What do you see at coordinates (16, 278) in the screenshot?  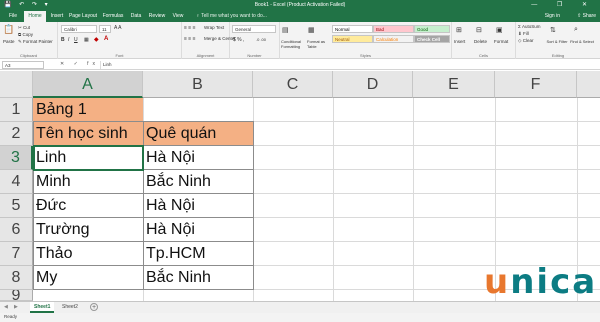 I see `row-header-8: 8` at bounding box center [16, 278].